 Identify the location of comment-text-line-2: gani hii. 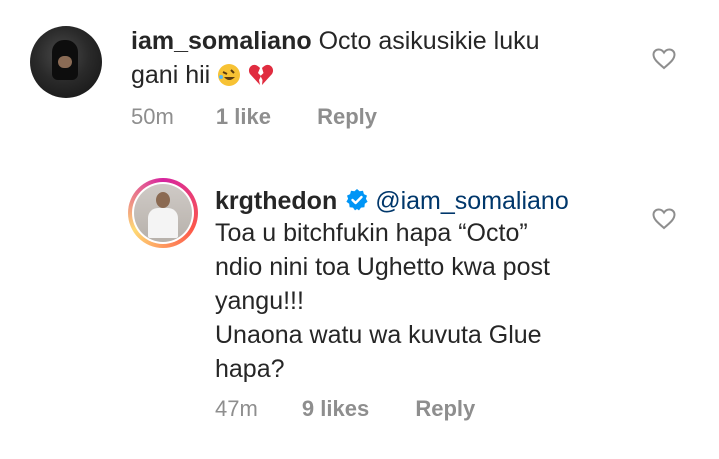
(202, 75).